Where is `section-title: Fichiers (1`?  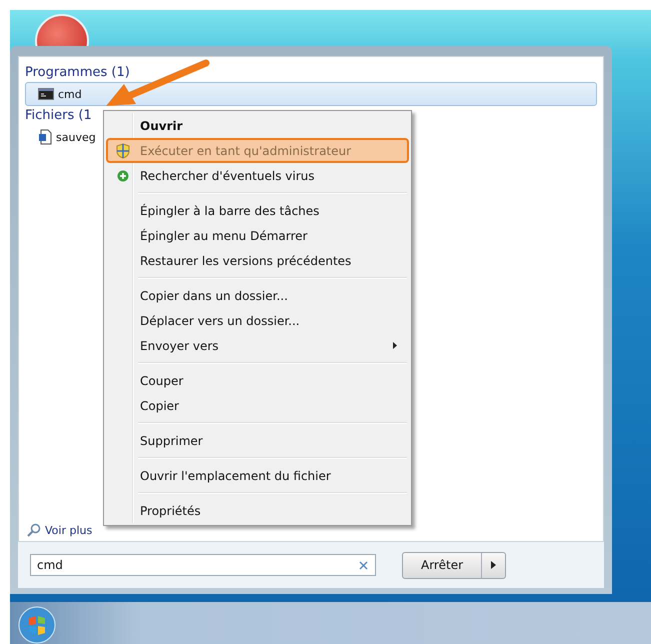 section-title: Fichiers (1 is located at coordinates (58, 115).